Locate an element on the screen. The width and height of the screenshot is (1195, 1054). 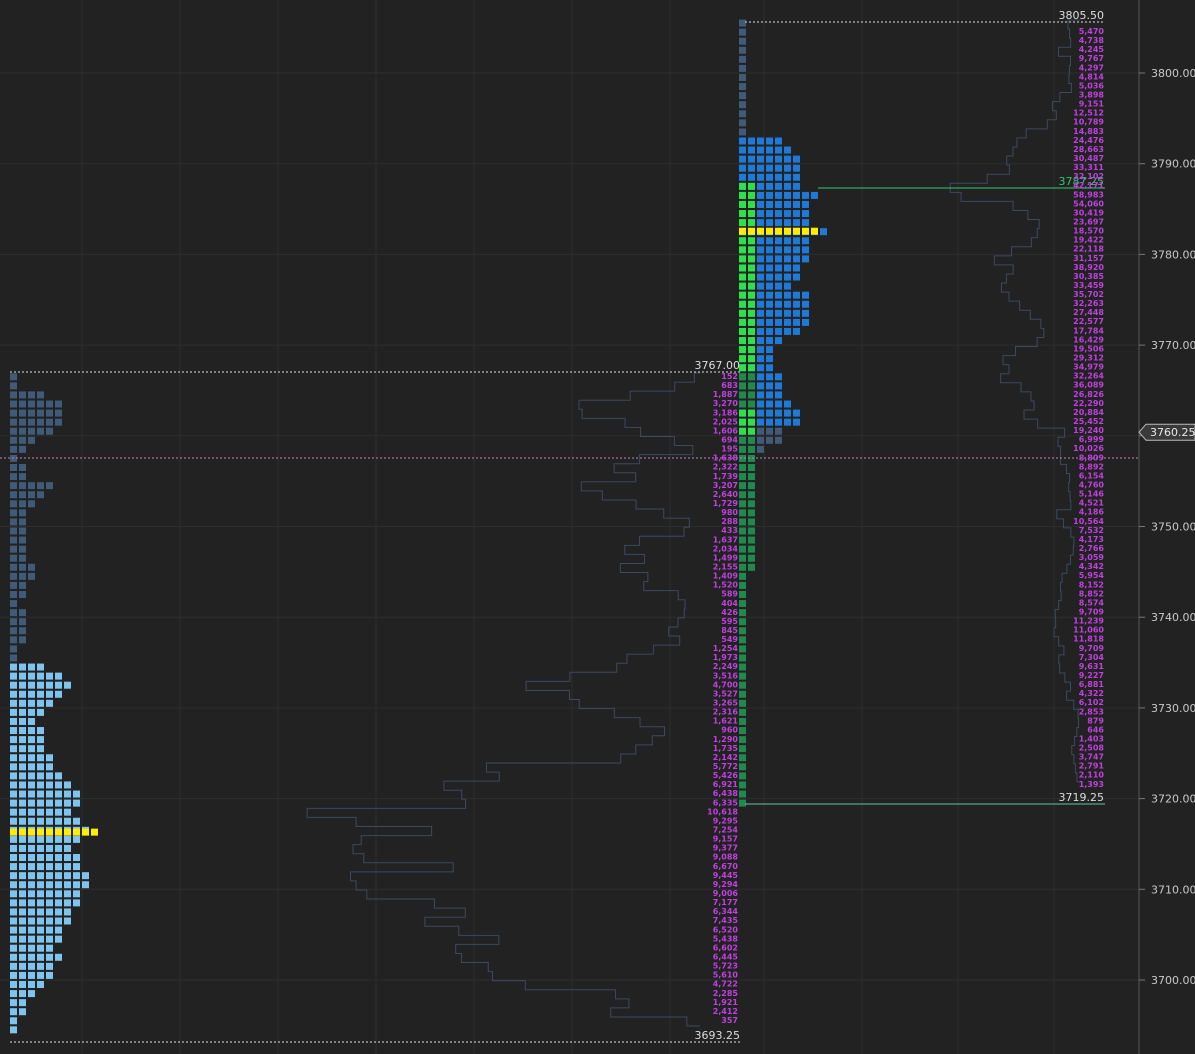
volume-label: 23,697 is located at coordinates (1088, 221).